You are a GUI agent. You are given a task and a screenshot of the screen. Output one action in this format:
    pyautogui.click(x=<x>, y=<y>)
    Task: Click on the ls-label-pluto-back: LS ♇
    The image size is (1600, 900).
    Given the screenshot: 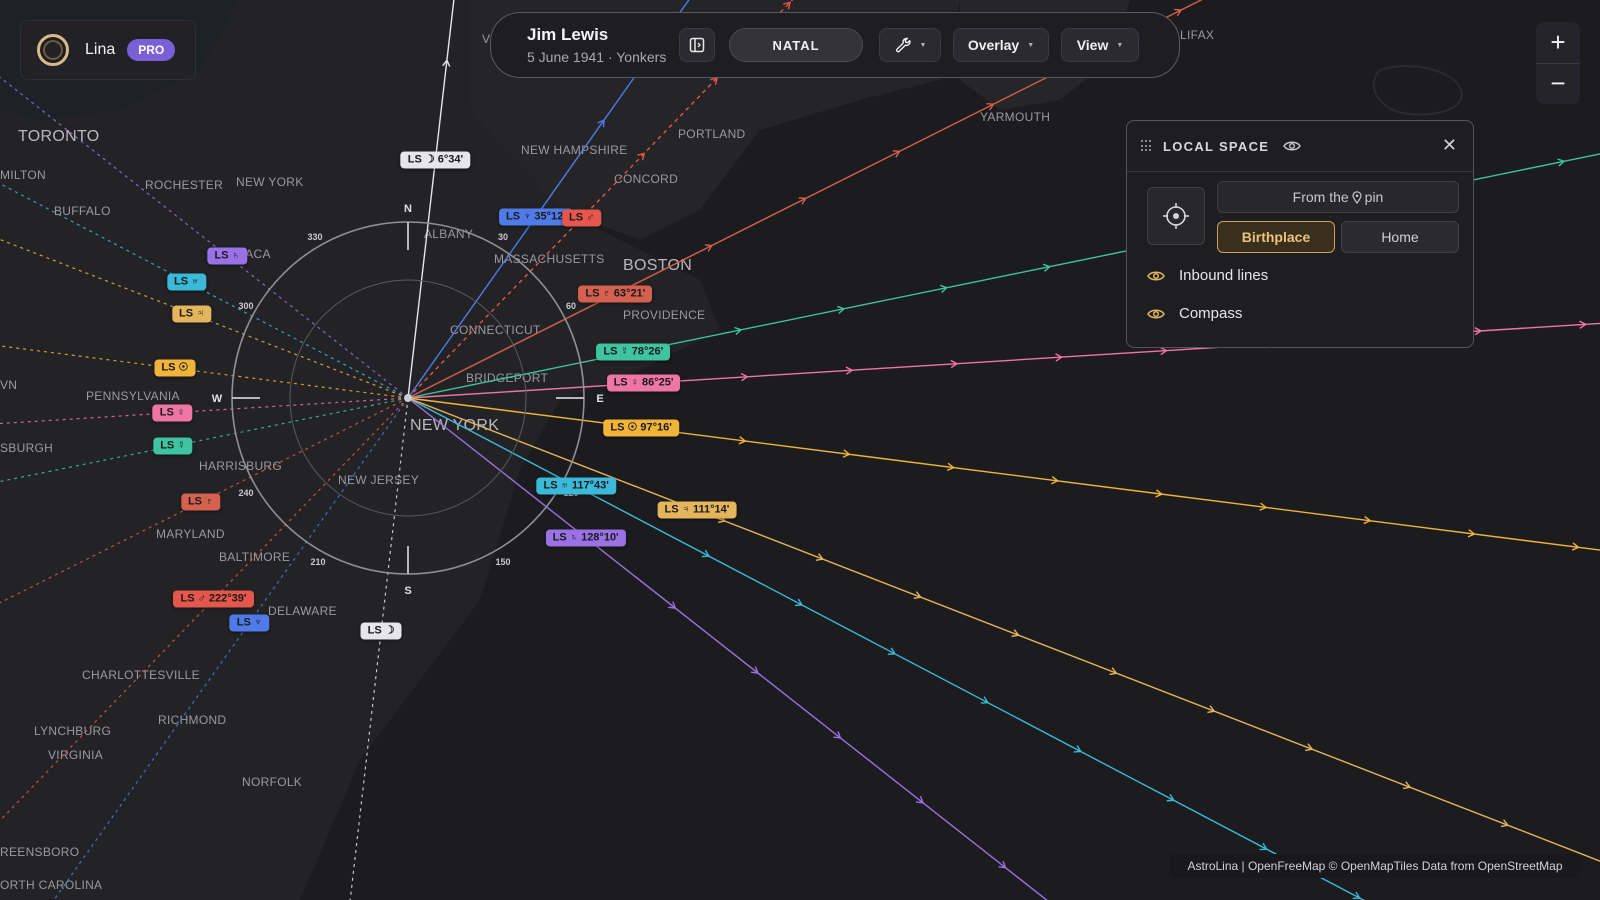 What is the action you would take?
    pyautogui.click(x=200, y=502)
    